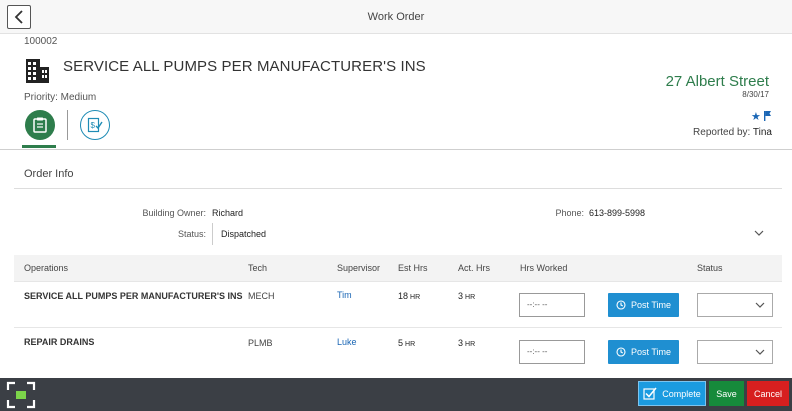  What do you see at coordinates (347, 342) in the screenshot?
I see `row-2-supervisor: Luke` at bounding box center [347, 342].